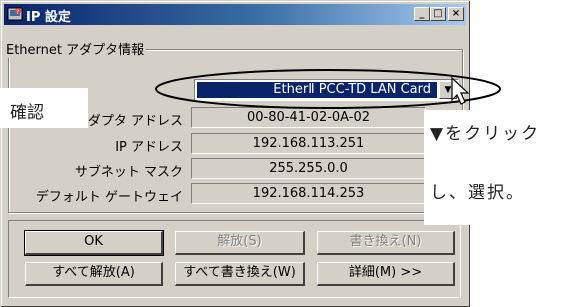 The width and height of the screenshot is (582, 307). I want to click on adapter-selected-value: EtherⅡ PCC-TD LAN Card, so click(317, 90).